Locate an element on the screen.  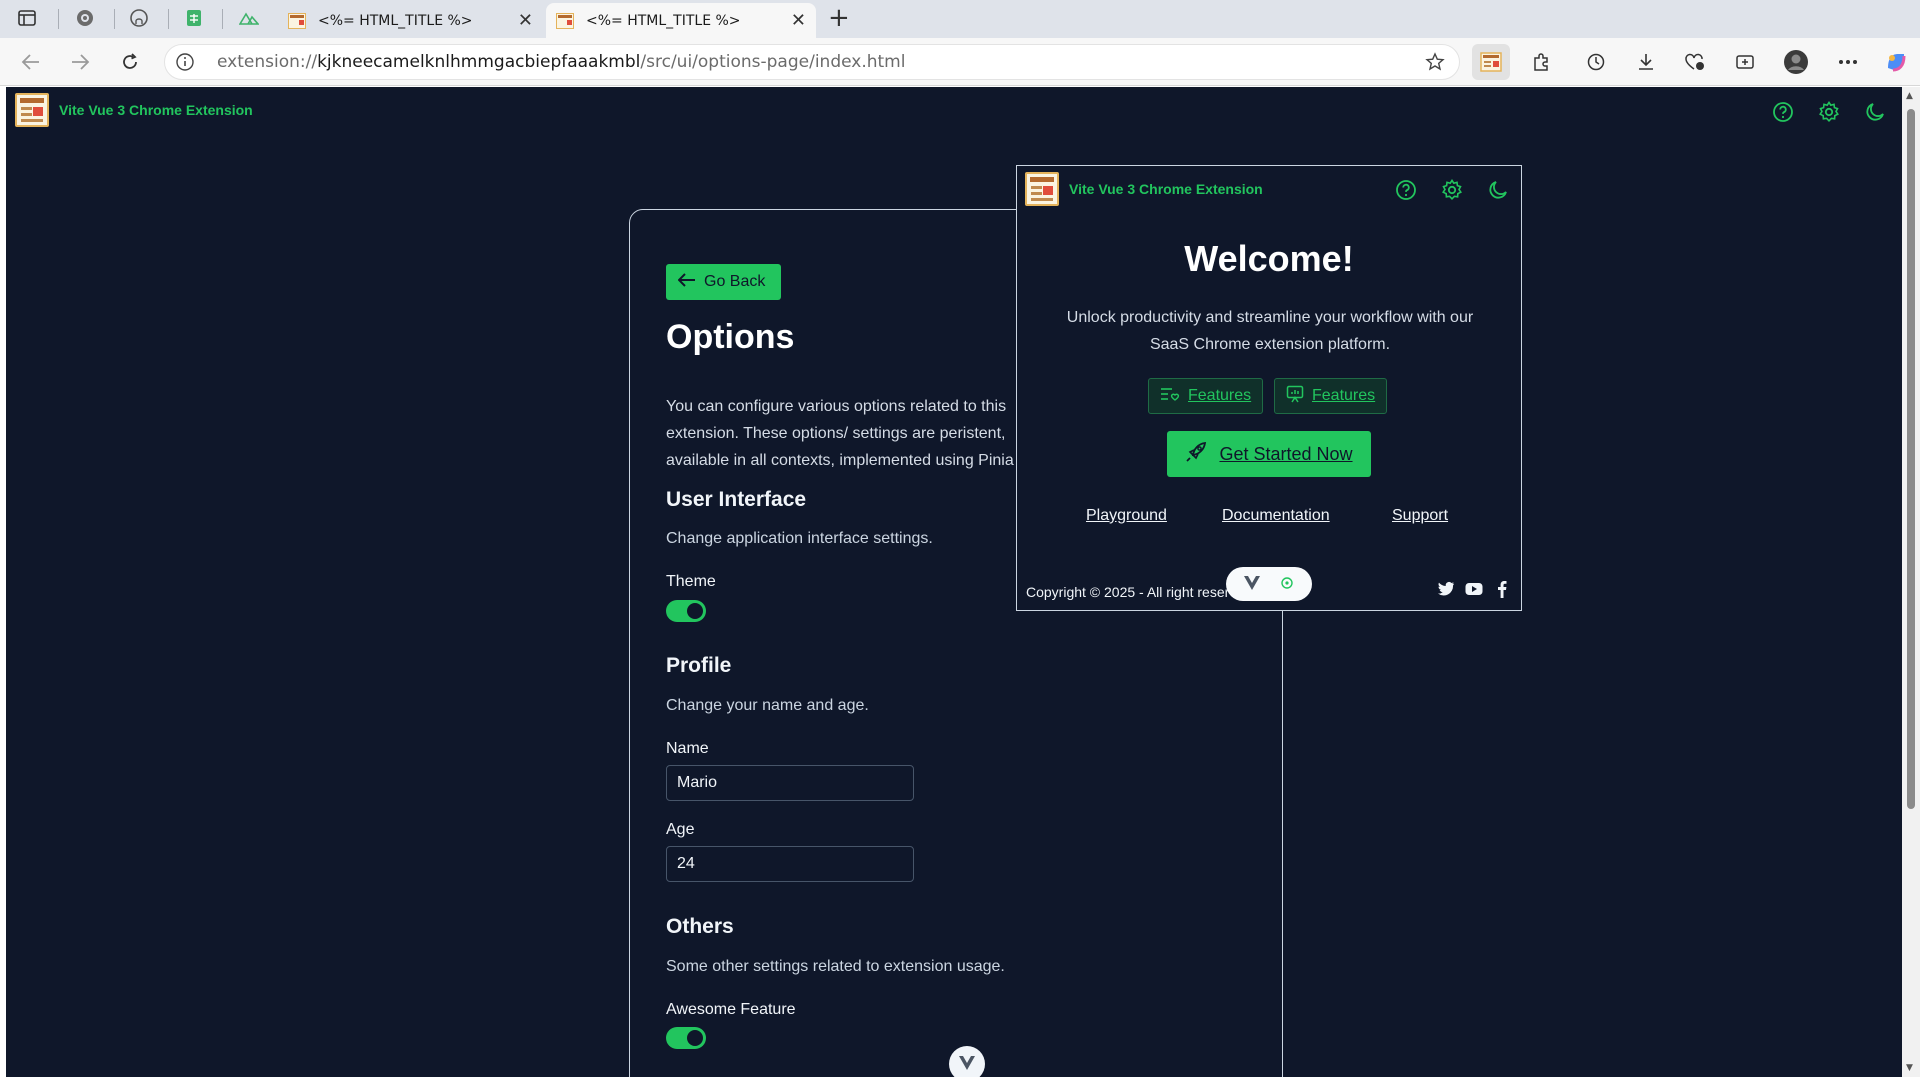
history-icon is located at coordinates (1596, 62).